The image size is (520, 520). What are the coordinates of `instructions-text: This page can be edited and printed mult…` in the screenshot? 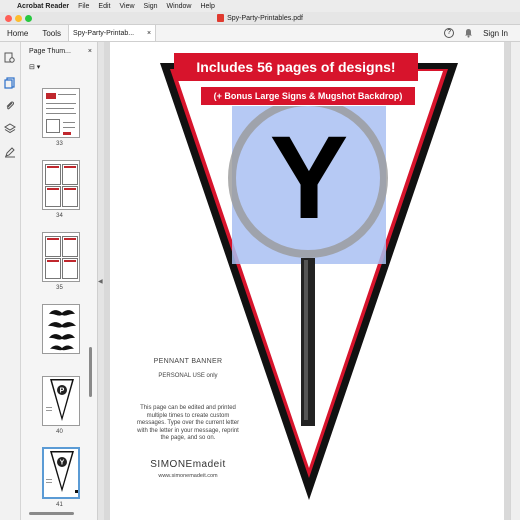 It's located at (188, 423).